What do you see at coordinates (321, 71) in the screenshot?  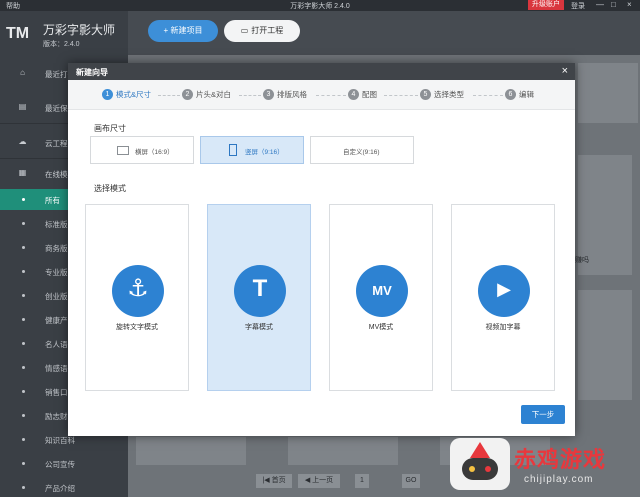 I see `dialog-header: 新建向导 ×` at bounding box center [321, 71].